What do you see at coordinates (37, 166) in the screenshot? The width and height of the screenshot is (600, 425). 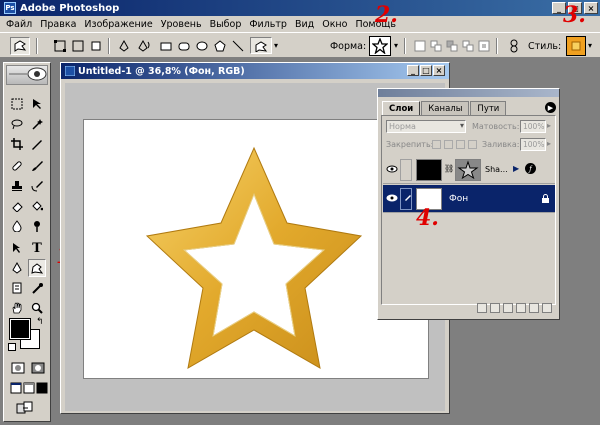 I see `brush-tool` at bounding box center [37, 166].